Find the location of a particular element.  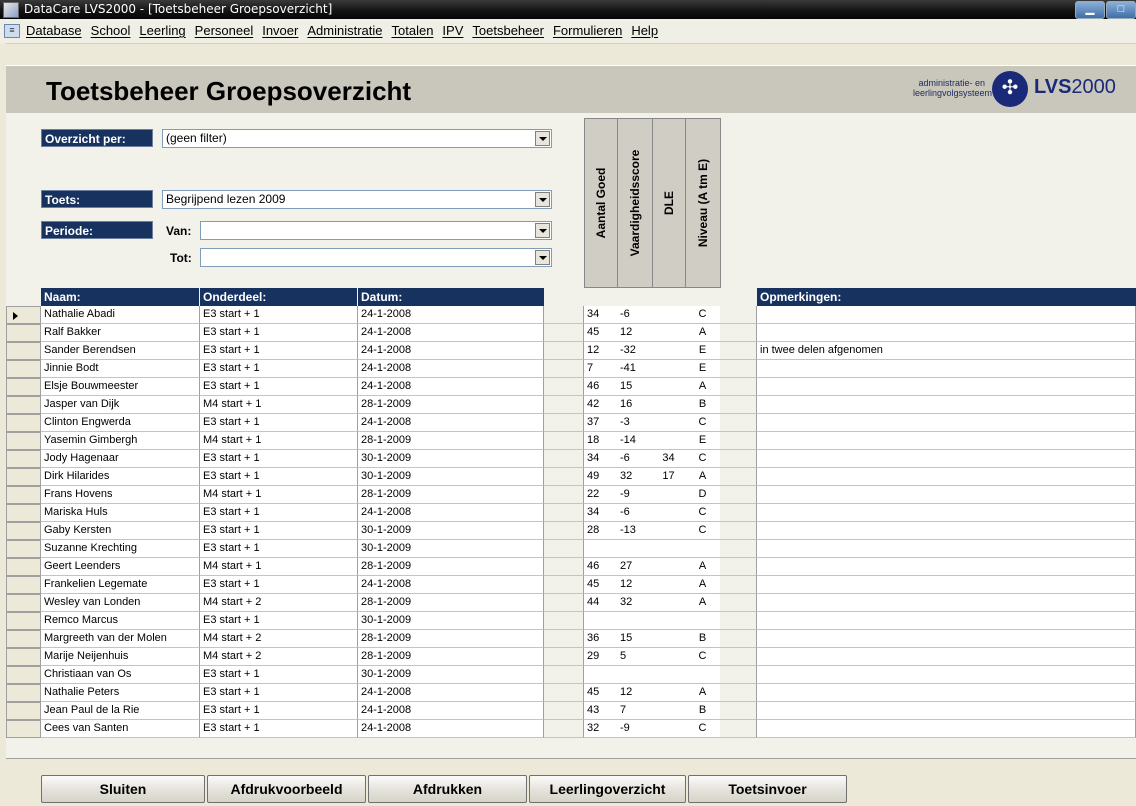

cell-vaard: -9 is located at coordinates (635, 495).